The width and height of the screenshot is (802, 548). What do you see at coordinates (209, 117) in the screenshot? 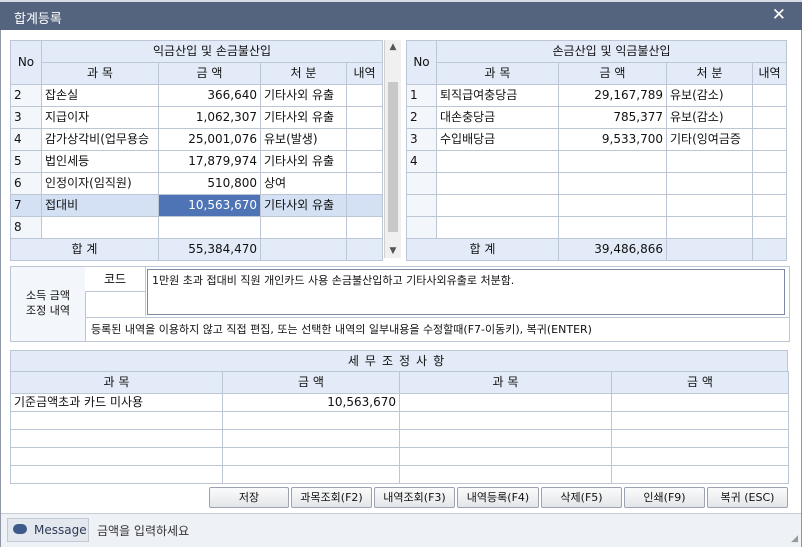
I see `row-amount: 1,062,307` at bounding box center [209, 117].